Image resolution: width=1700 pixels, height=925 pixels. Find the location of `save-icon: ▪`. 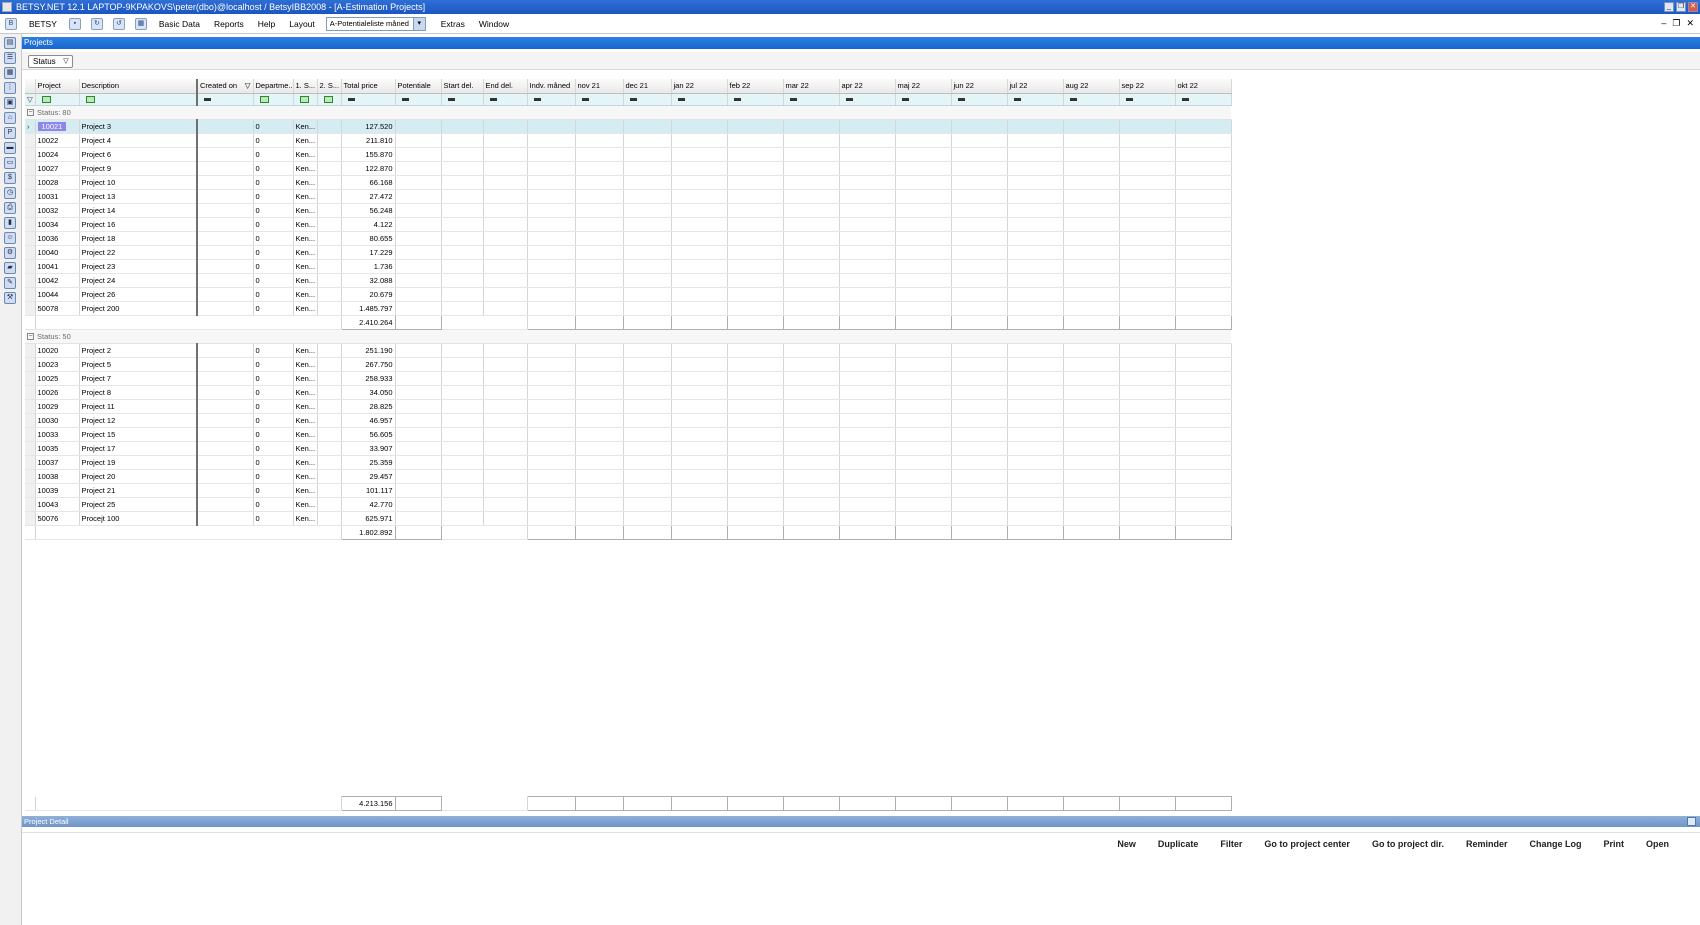

save-icon: ▪ is located at coordinates (74, 23).